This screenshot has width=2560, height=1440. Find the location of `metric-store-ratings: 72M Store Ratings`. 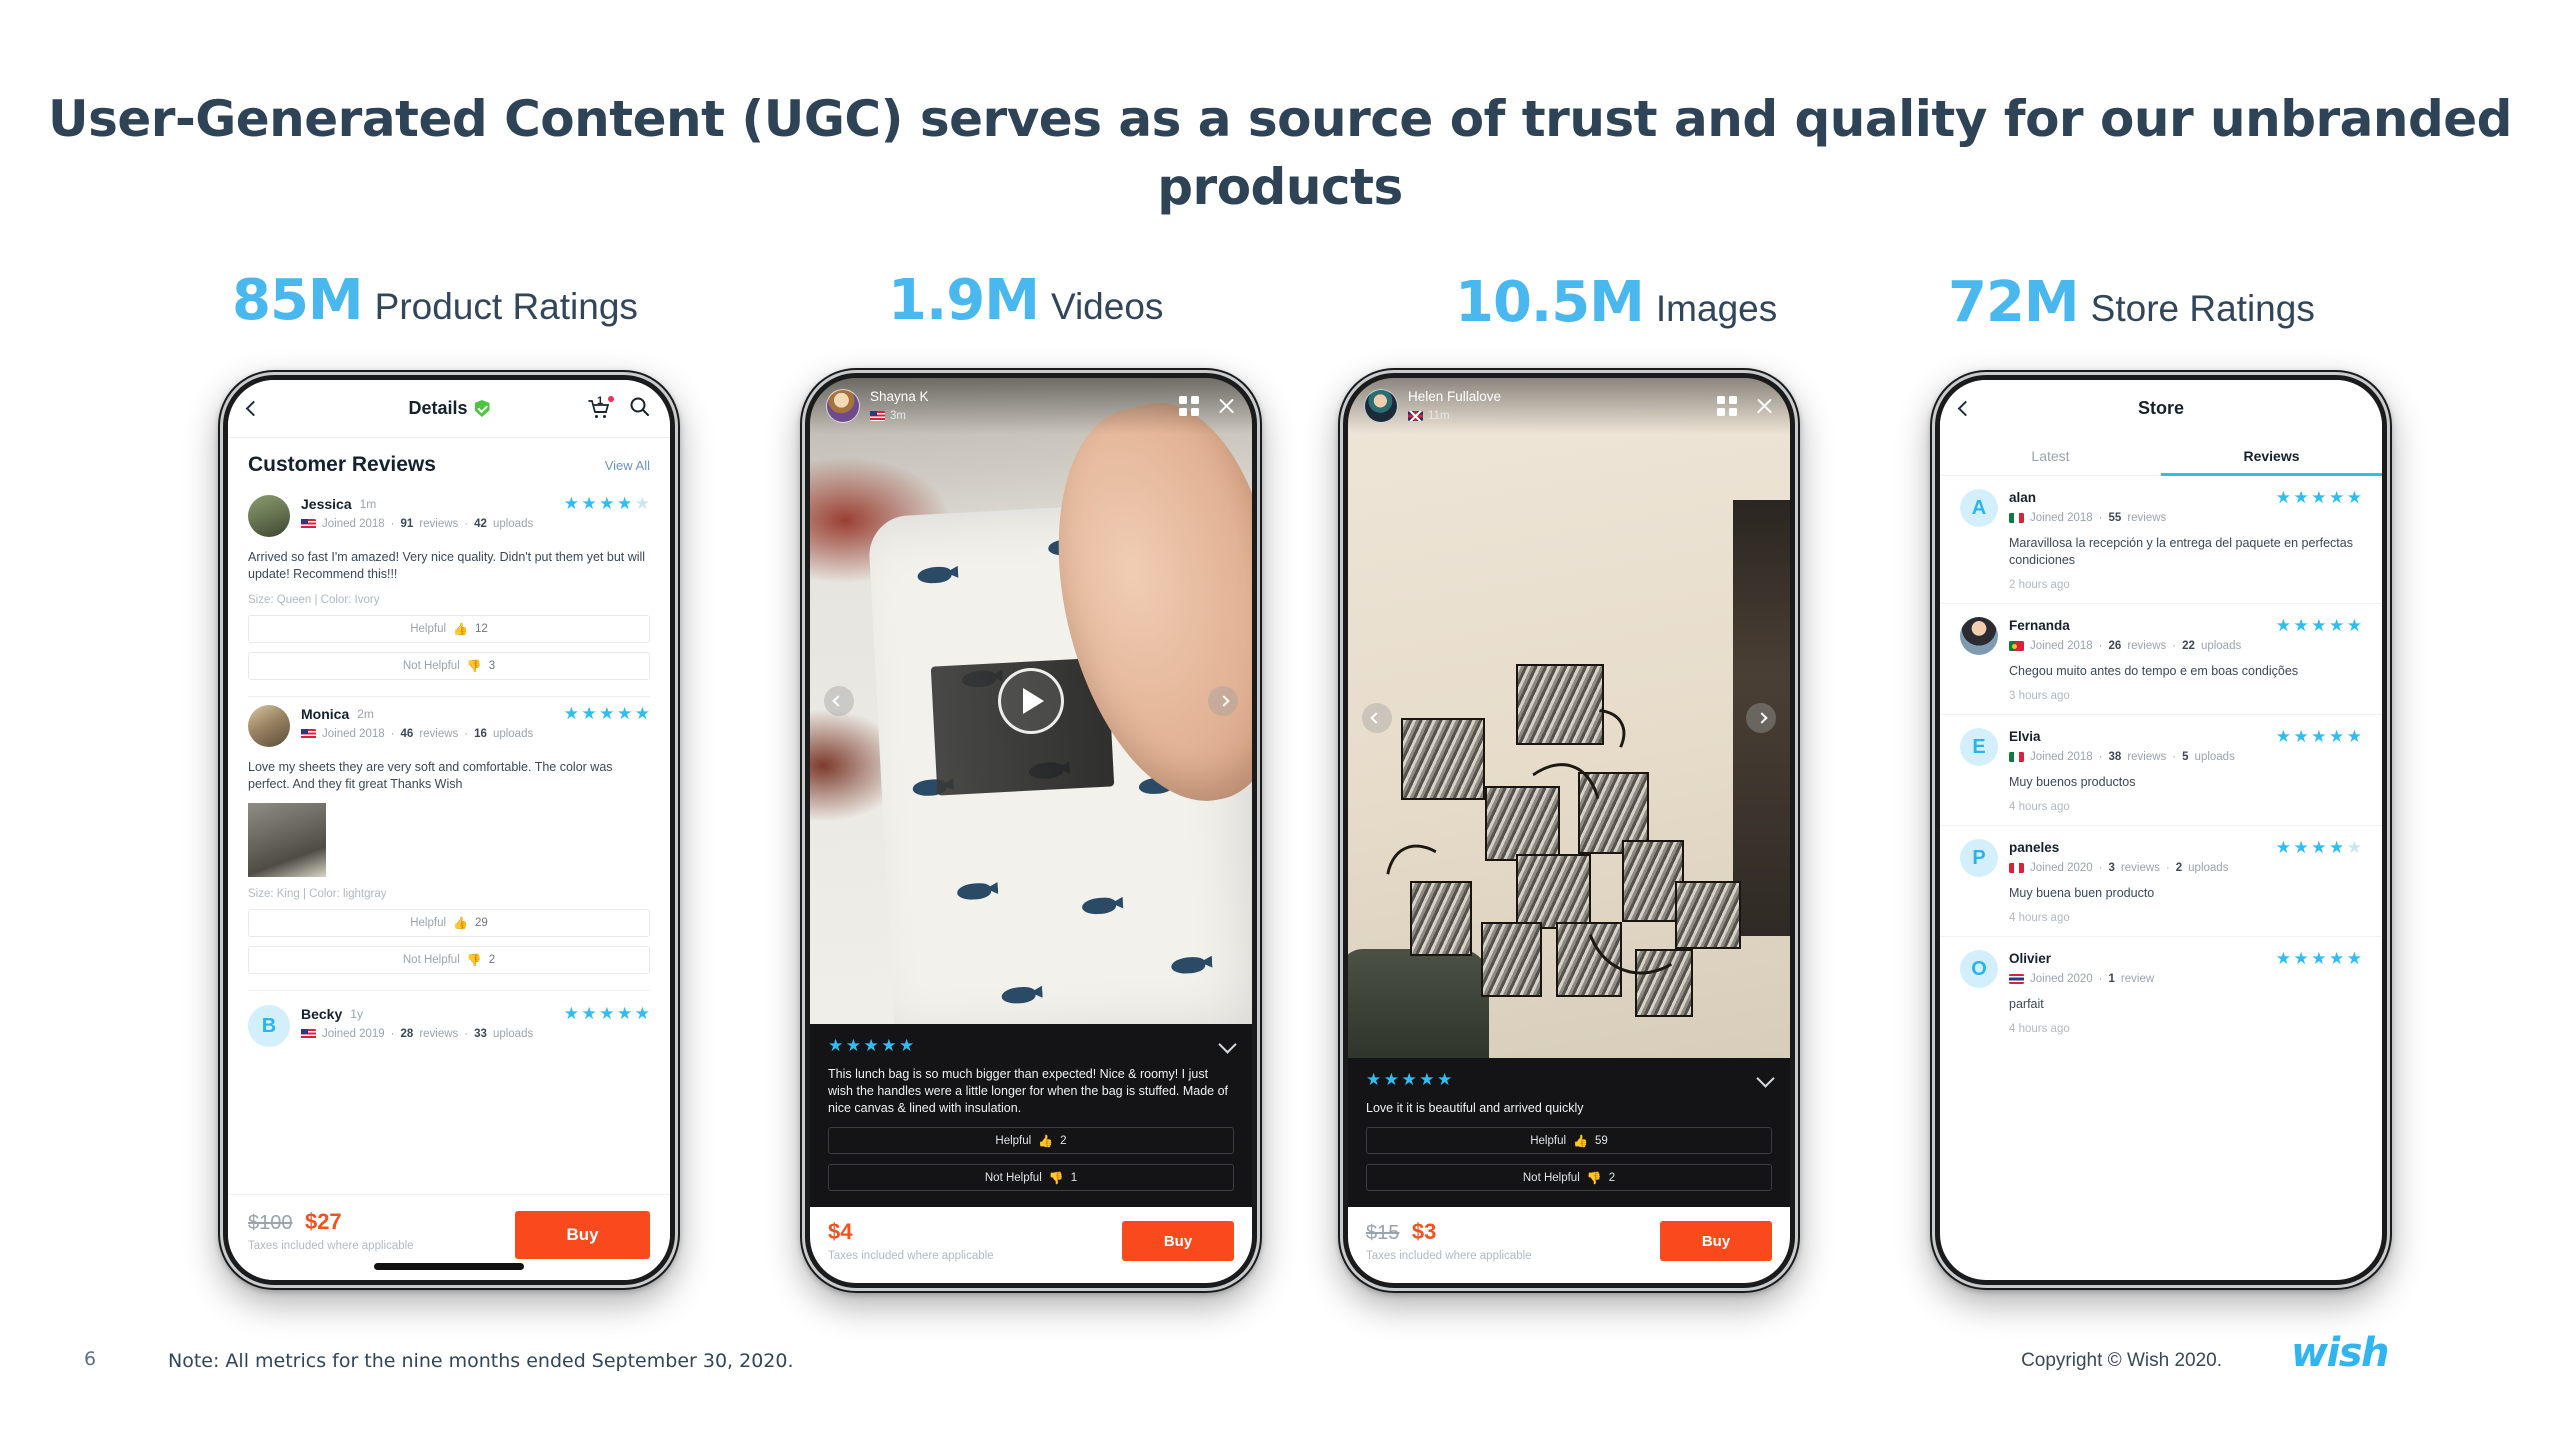

metric-store-ratings: 72M Store Ratings is located at coordinates (2131, 302).